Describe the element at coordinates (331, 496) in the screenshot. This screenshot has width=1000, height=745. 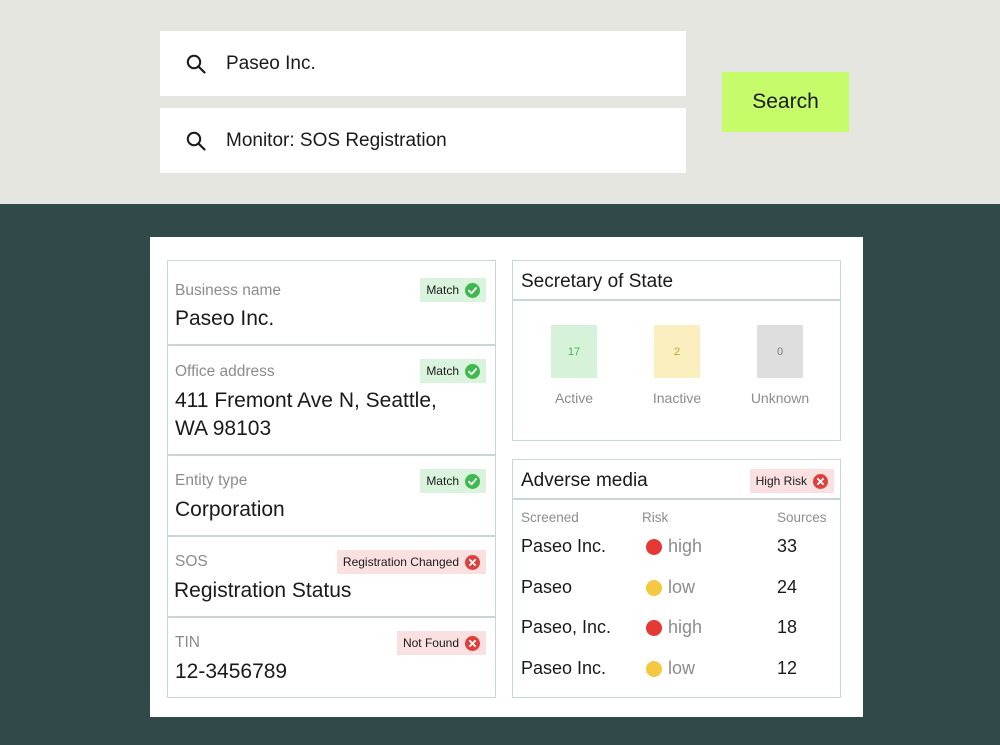
I see `field-entity-type: Entity type Corporation Match` at that location.